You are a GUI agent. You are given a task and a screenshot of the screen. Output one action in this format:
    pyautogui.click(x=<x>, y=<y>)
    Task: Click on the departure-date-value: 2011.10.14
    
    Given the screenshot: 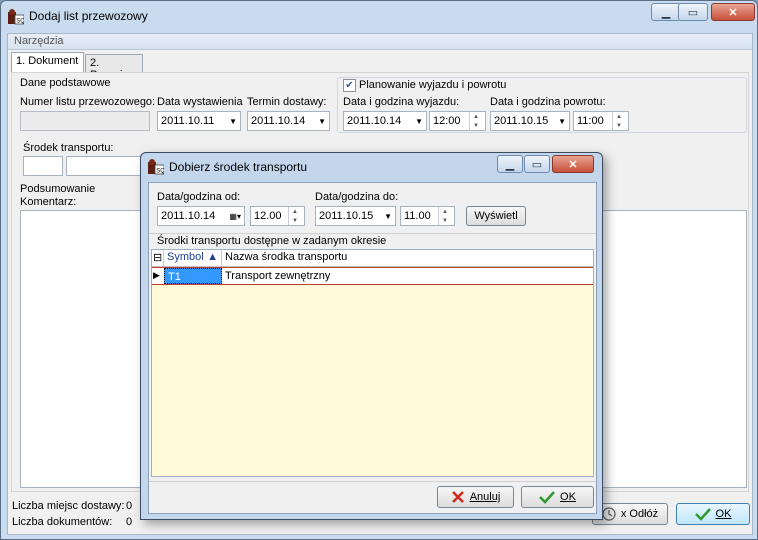 What is the action you would take?
    pyautogui.click(x=374, y=121)
    